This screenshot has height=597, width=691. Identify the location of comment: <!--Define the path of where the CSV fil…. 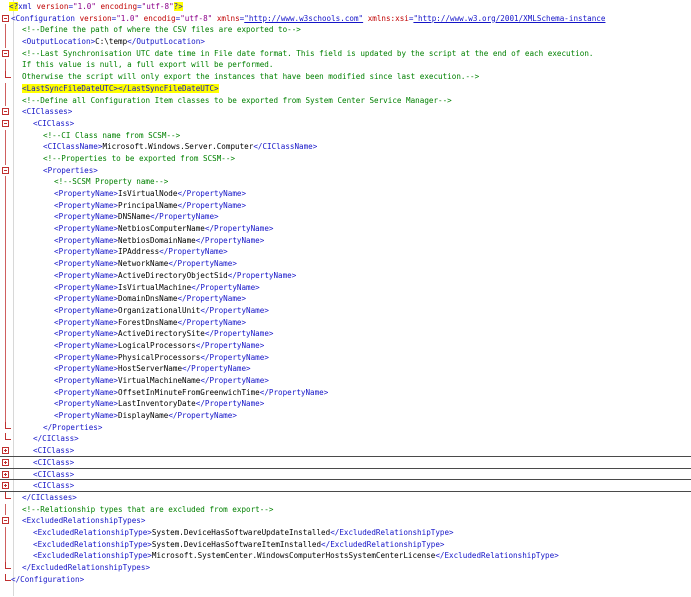
(161, 30).